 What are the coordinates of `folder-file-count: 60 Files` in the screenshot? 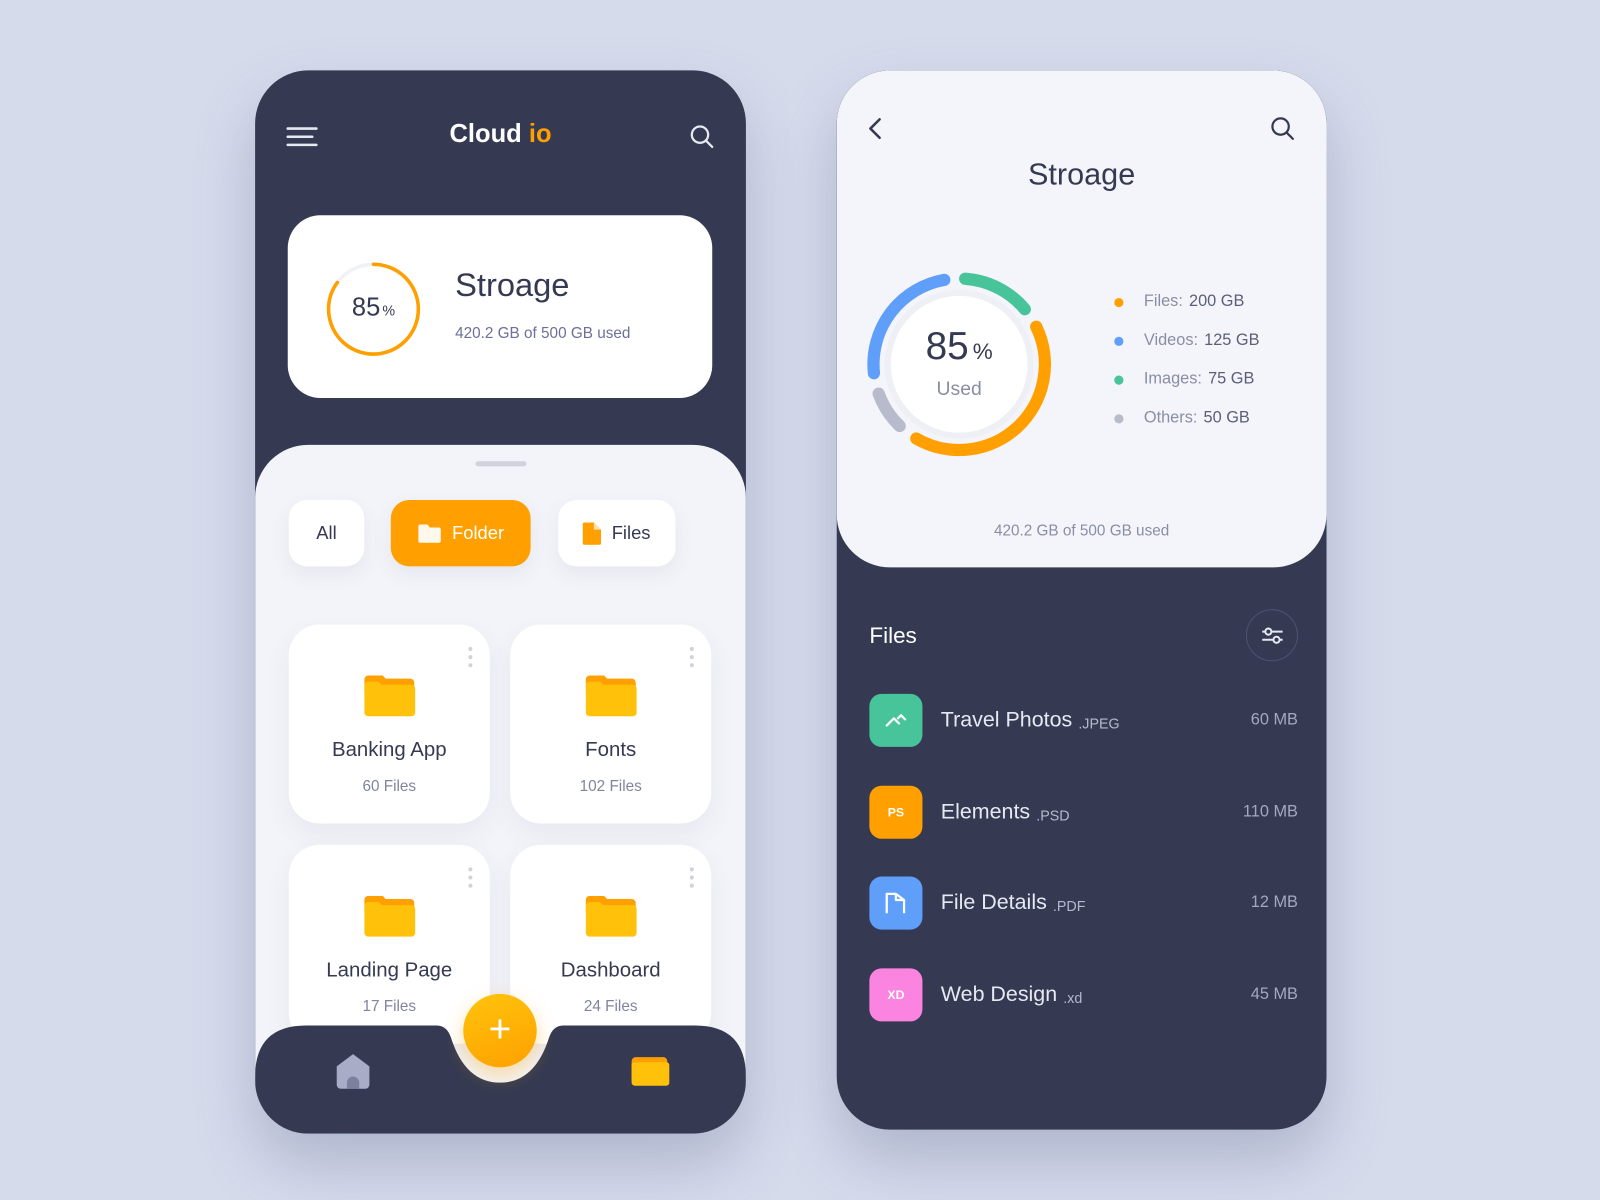 It's located at (389, 786).